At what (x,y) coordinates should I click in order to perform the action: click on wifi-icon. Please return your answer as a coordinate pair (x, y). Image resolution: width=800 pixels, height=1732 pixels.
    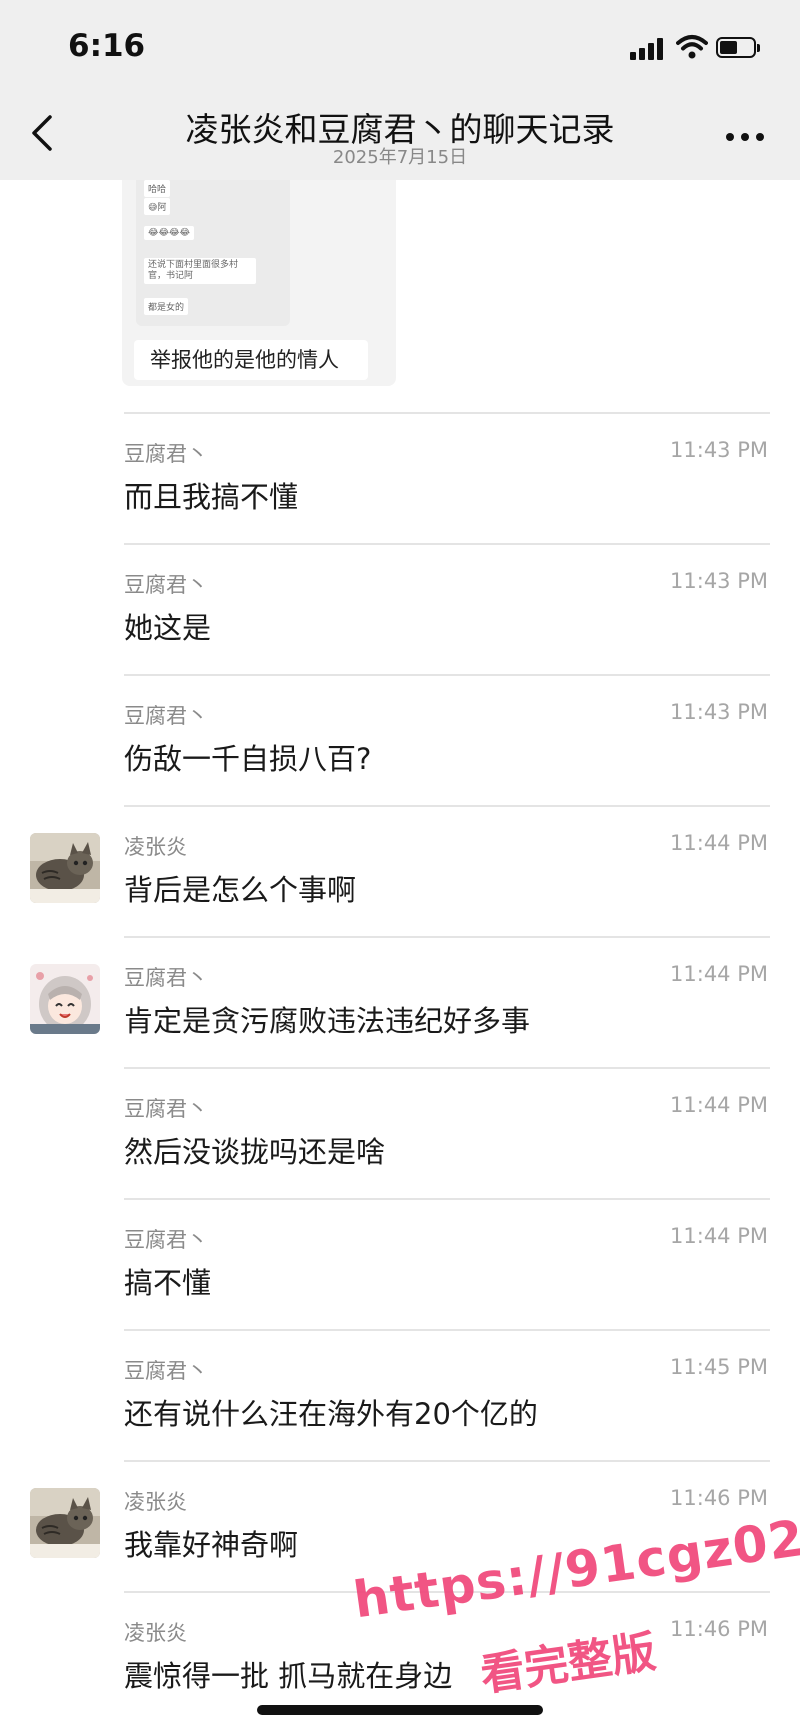
    Looking at the image, I should click on (692, 47).